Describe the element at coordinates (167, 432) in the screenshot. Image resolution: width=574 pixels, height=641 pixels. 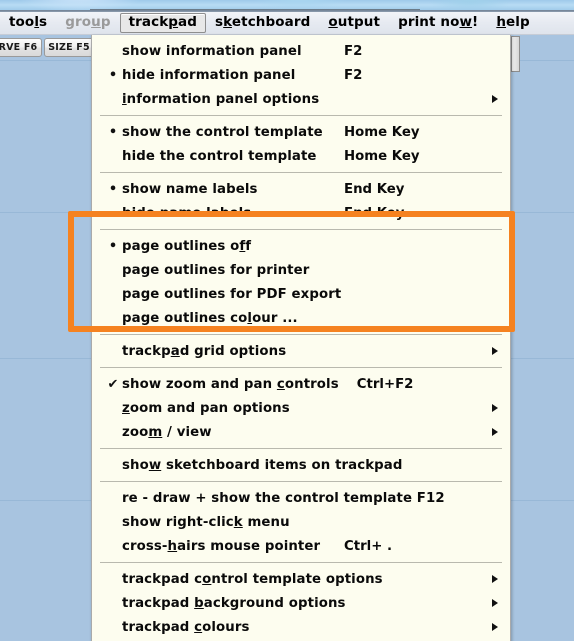
I see `menu-item-label: zoom / view` at that location.